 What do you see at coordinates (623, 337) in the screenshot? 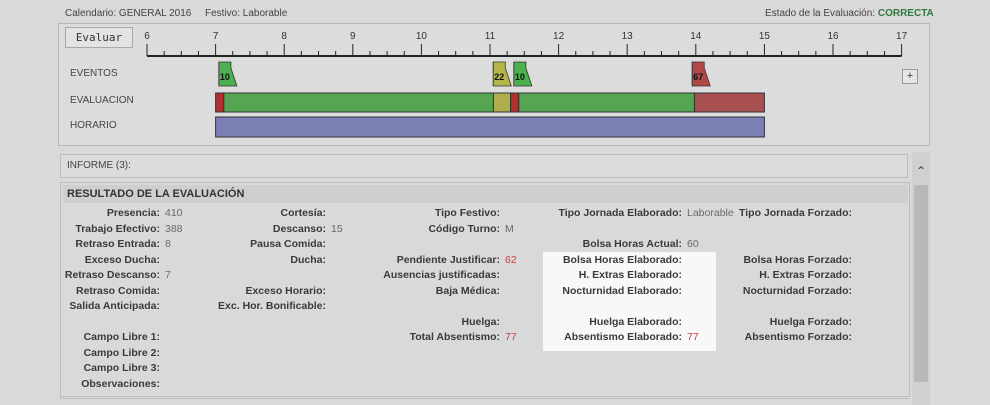
I see `field-label: Absentismo Elaborado:` at bounding box center [623, 337].